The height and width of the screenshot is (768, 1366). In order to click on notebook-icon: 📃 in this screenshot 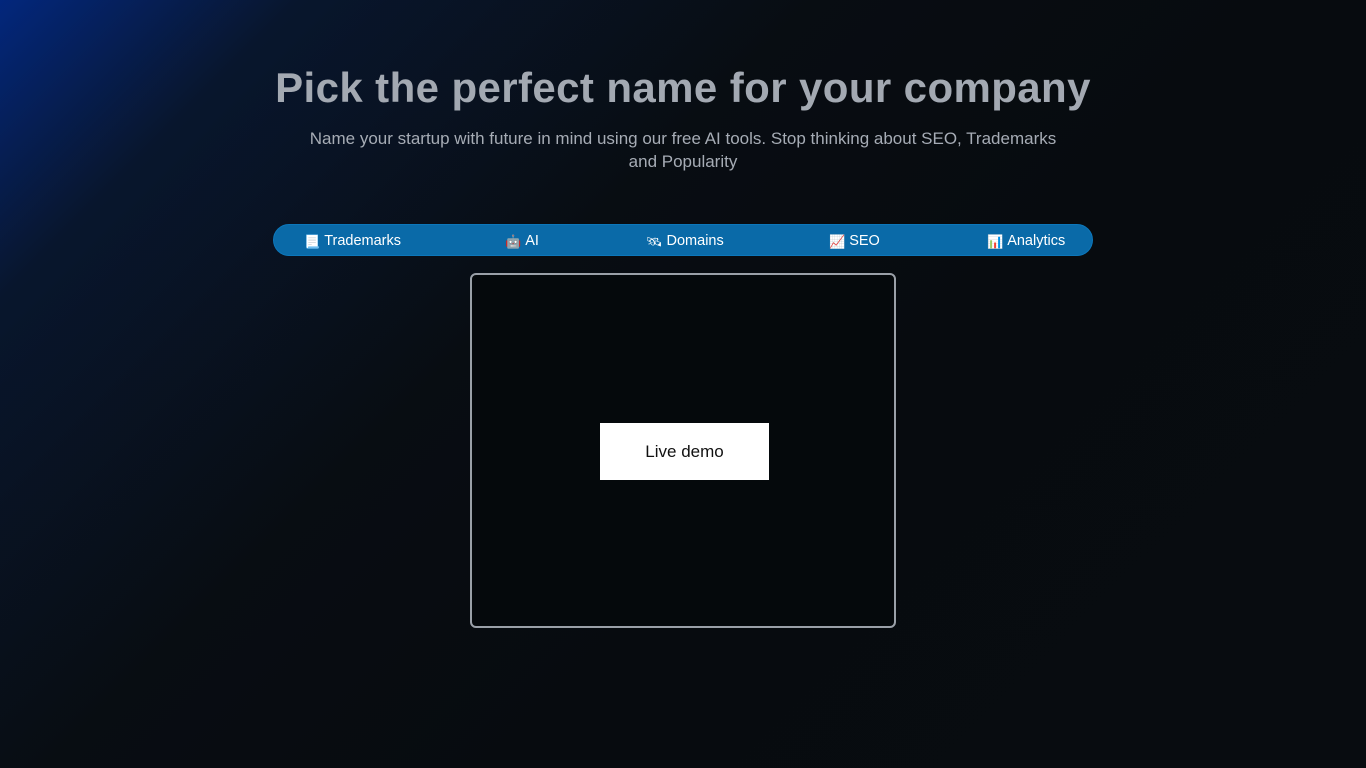, I will do `click(312, 241)`.